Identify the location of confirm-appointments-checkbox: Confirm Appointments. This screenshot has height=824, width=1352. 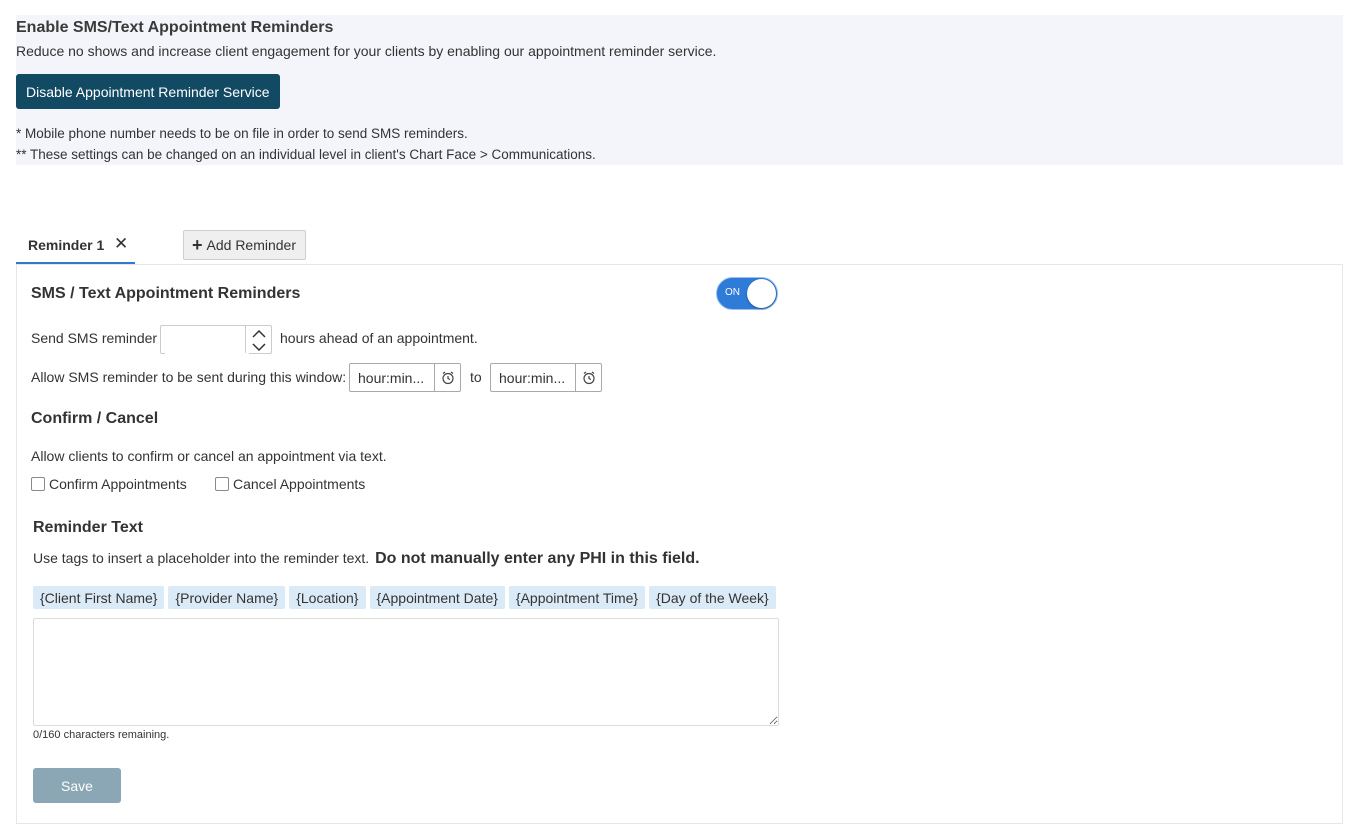
(109, 484).